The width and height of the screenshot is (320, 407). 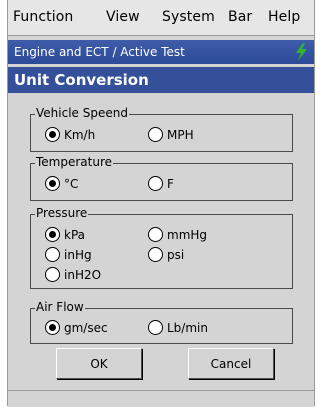 I want to click on radio-label: inHg, so click(x=78, y=254).